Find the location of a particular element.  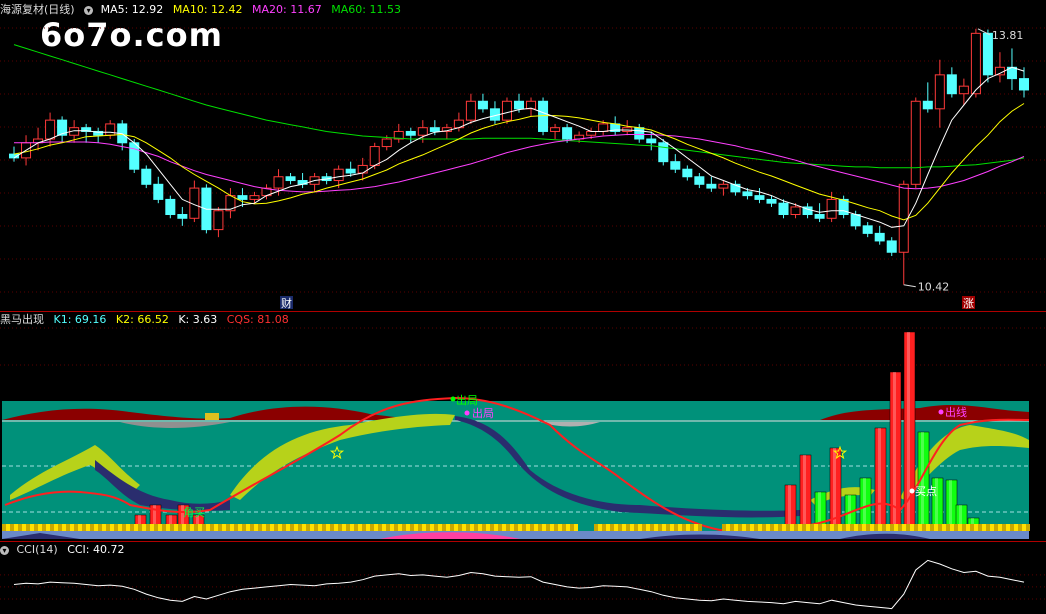

gold-marker is located at coordinates (212, 416).